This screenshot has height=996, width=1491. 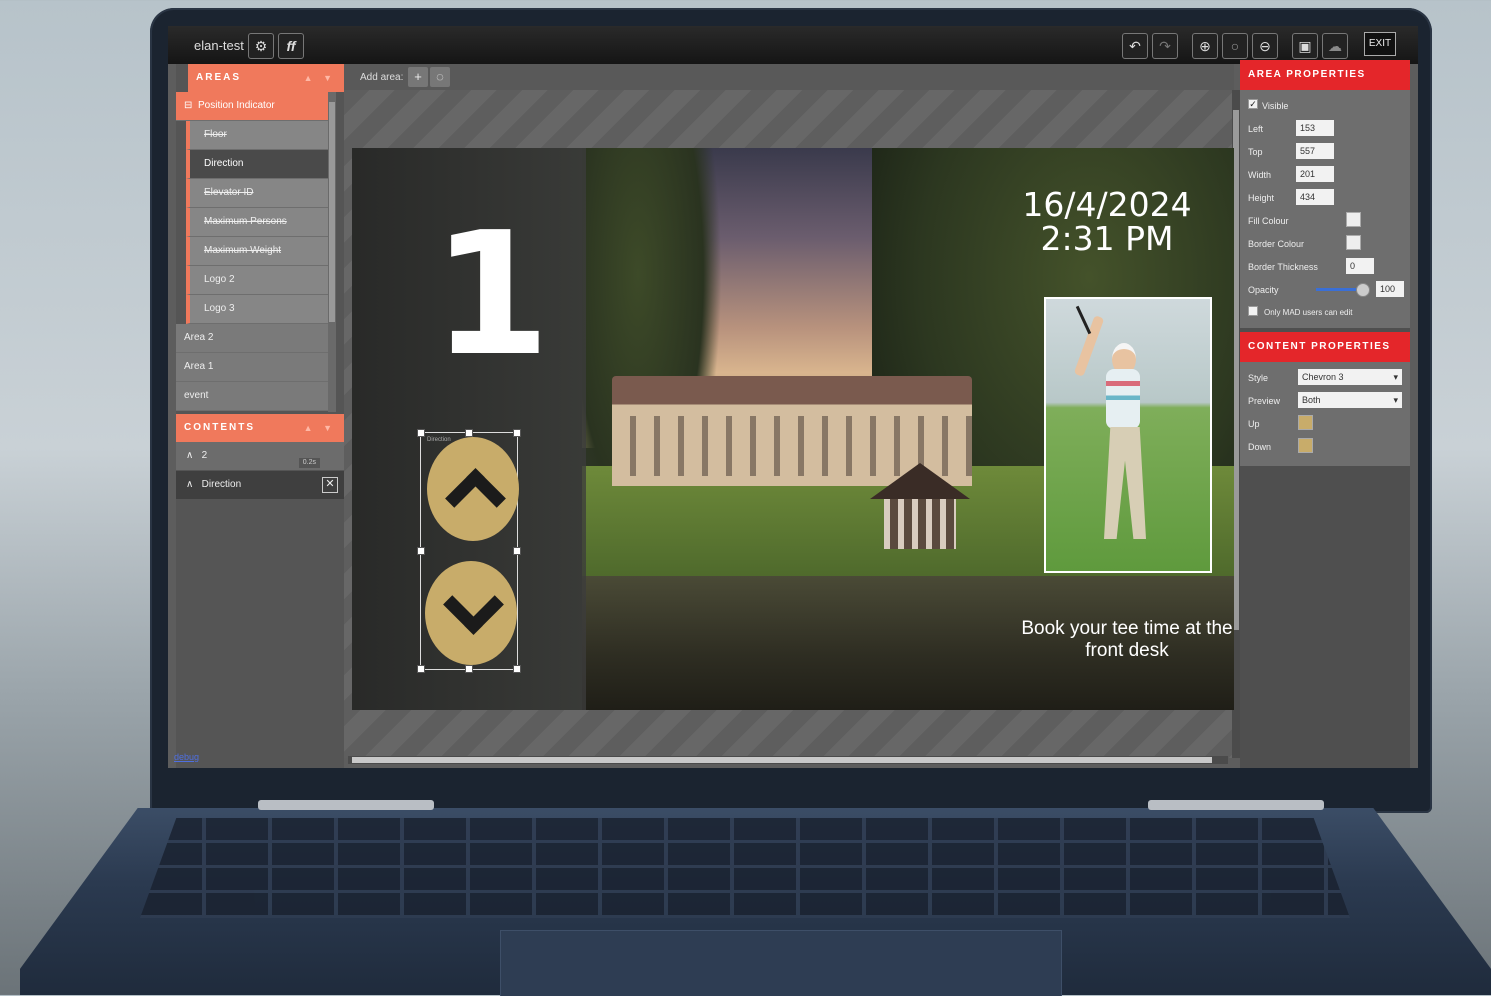 I want to click on left-input: 153, so click(x=1315, y=128).